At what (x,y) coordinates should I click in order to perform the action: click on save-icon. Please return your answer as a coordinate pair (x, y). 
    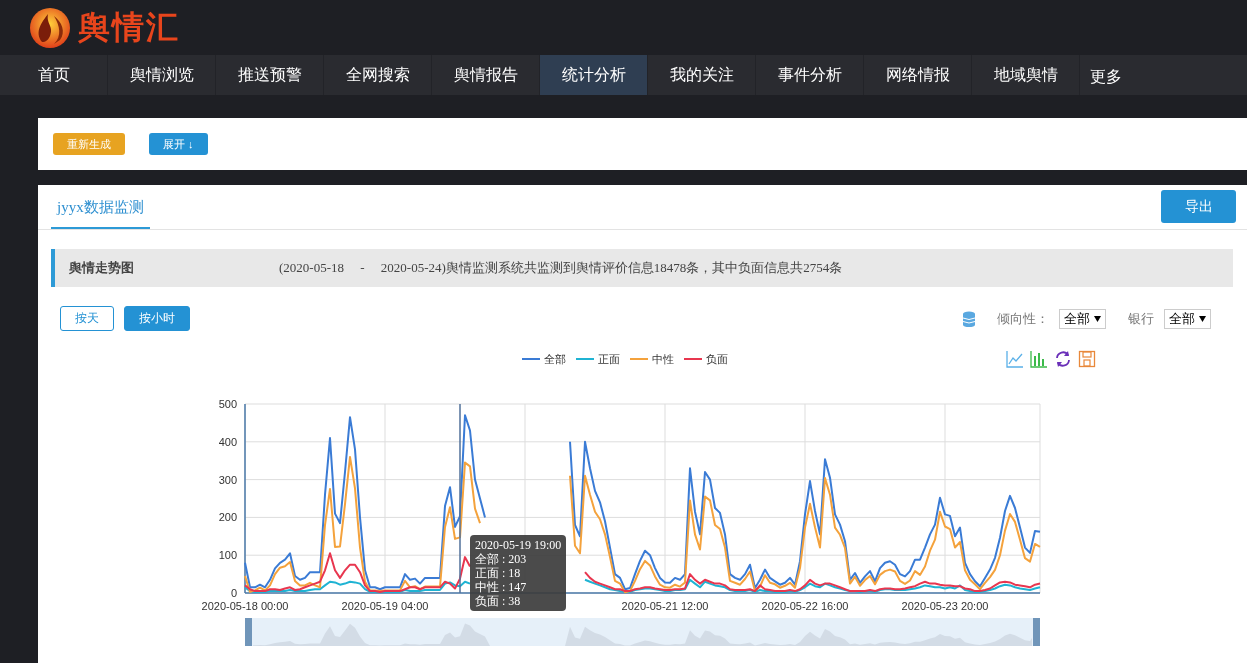
    Looking at the image, I should click on (1087, 359).